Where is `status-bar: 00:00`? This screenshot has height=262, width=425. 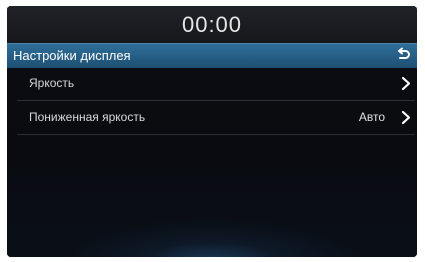 status-bar: 00:00 is located at coordinates (212, 24).